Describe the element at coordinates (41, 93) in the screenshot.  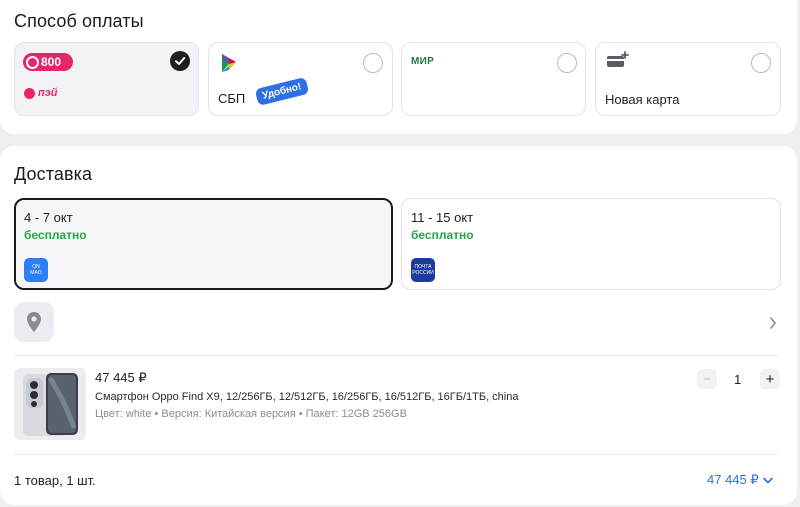
I see `pay-logo: пэй` at that location.